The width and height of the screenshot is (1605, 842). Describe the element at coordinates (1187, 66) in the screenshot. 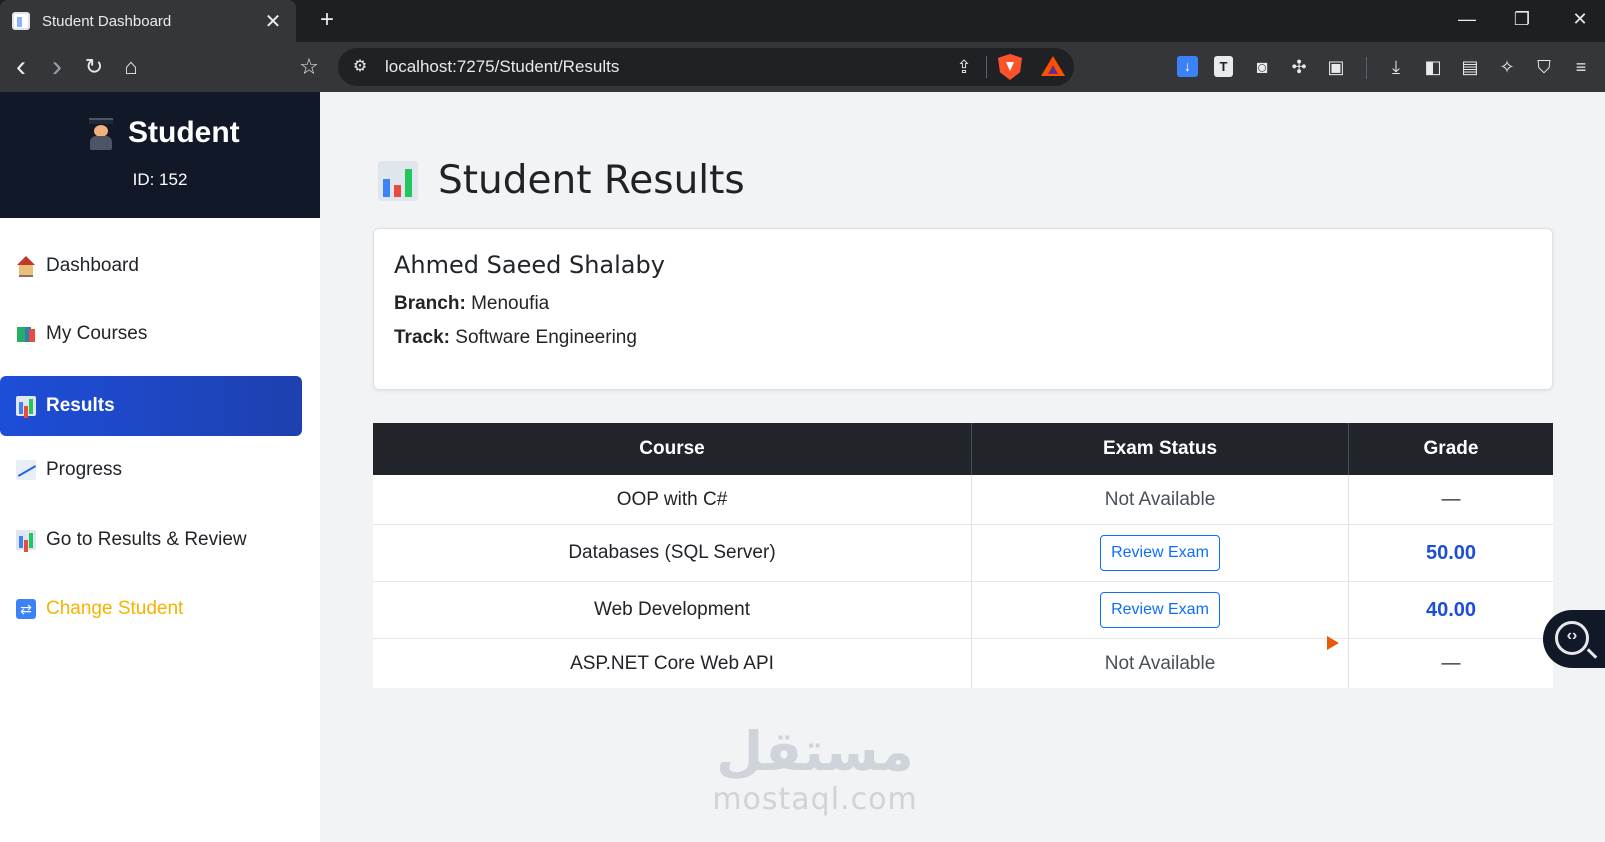

I see `download-extension-icon: ↓` at that location.